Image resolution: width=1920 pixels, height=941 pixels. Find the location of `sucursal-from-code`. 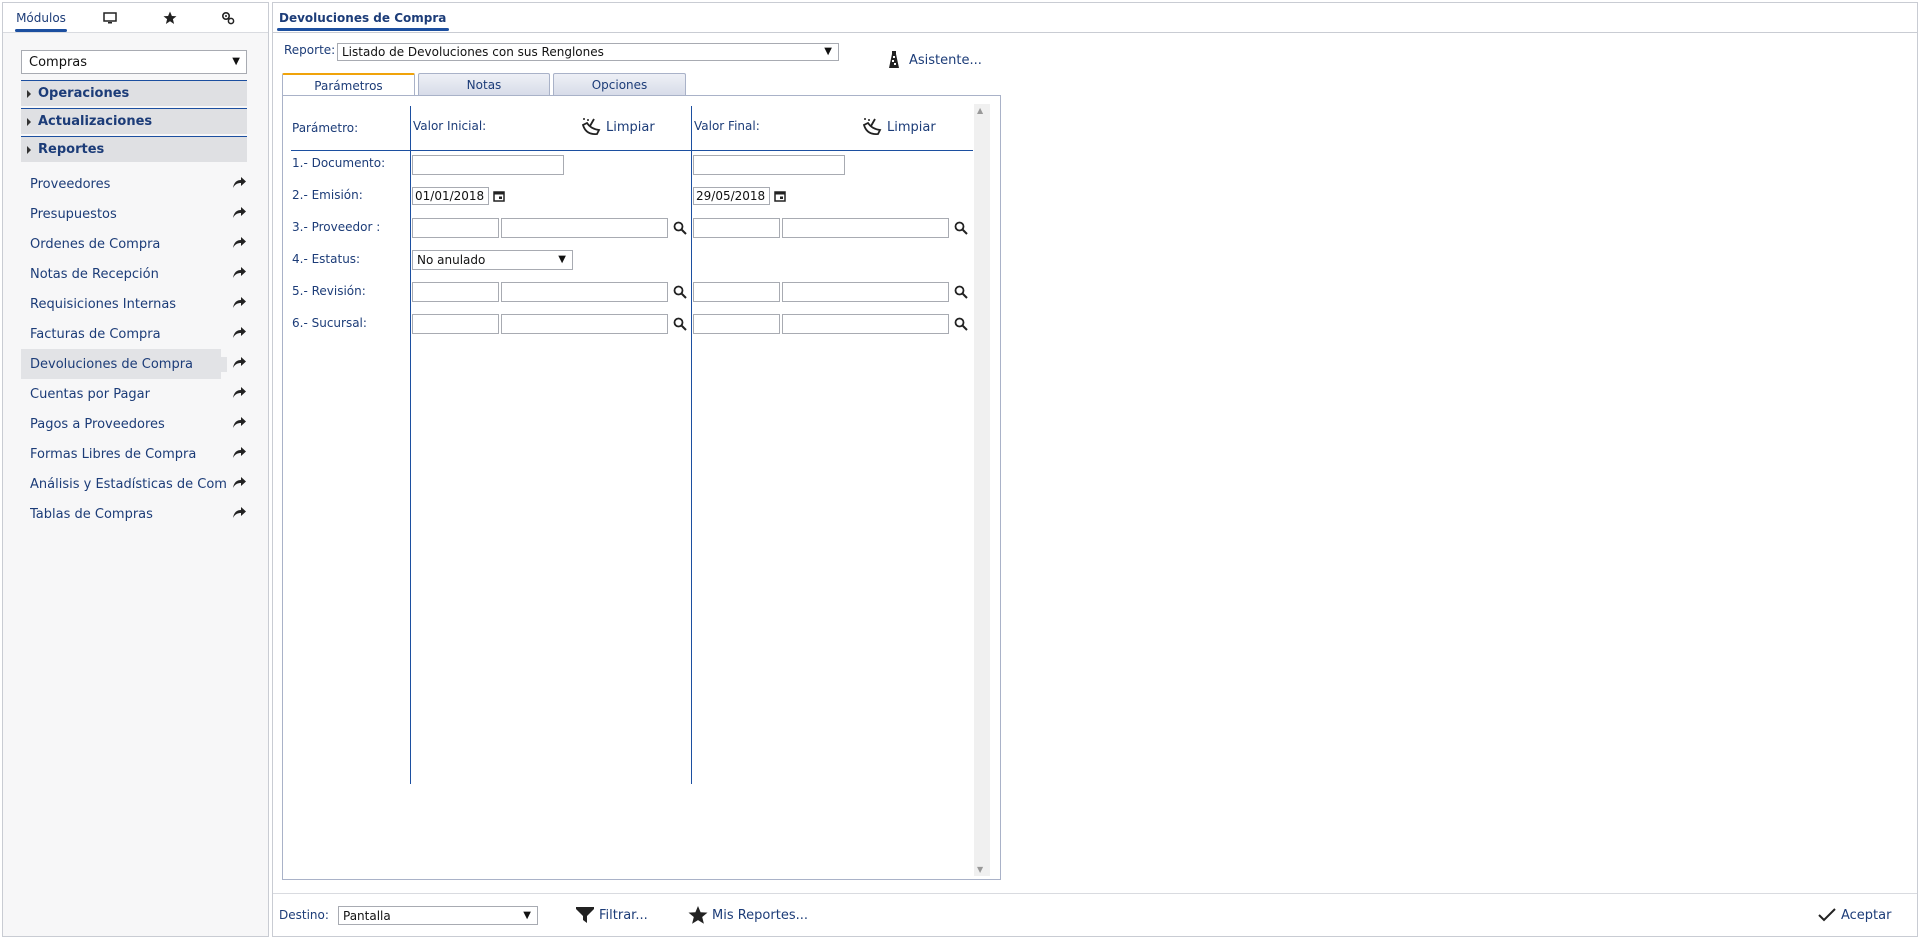

sucursal-from-code is located at coordinates (455, 324).